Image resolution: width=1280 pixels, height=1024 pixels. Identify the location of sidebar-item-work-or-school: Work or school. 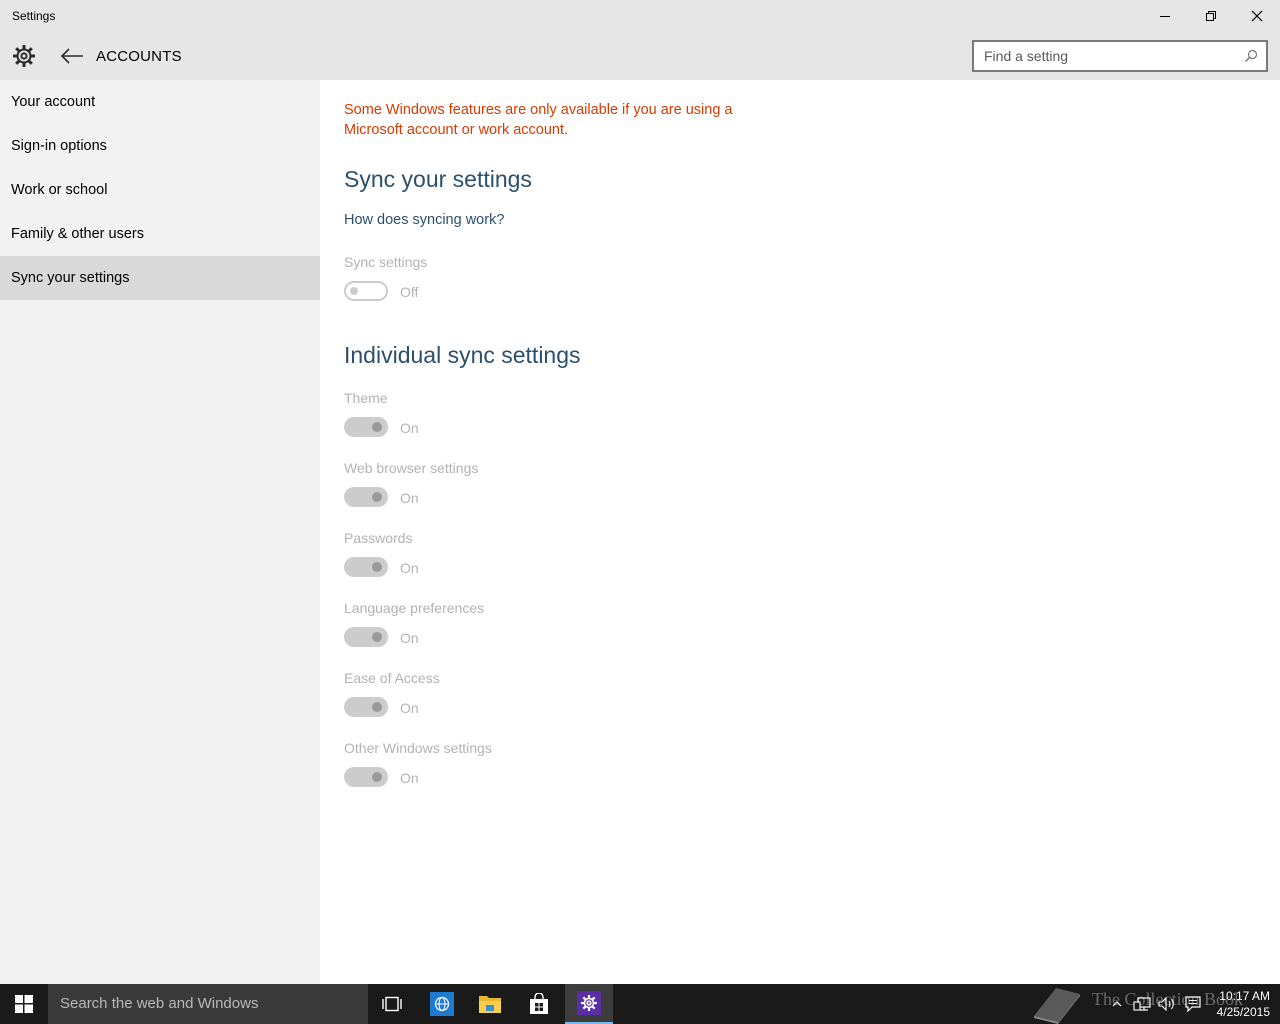
(160, 190).